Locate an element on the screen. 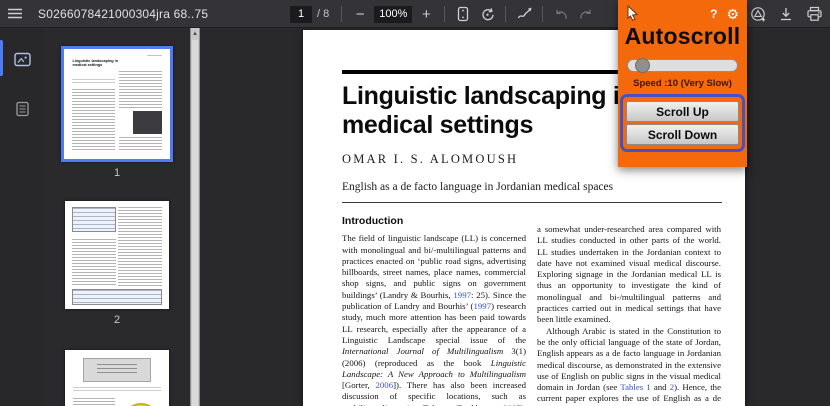 The width and height of the screenshot is (830, 406). thumbnails-view-button is located at coordinates (22, 59).